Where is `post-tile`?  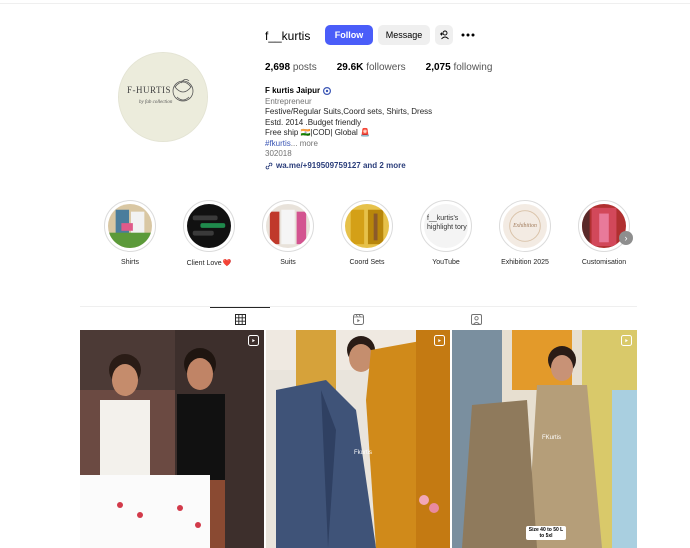 post-tile is located at coordinates (172, 439).